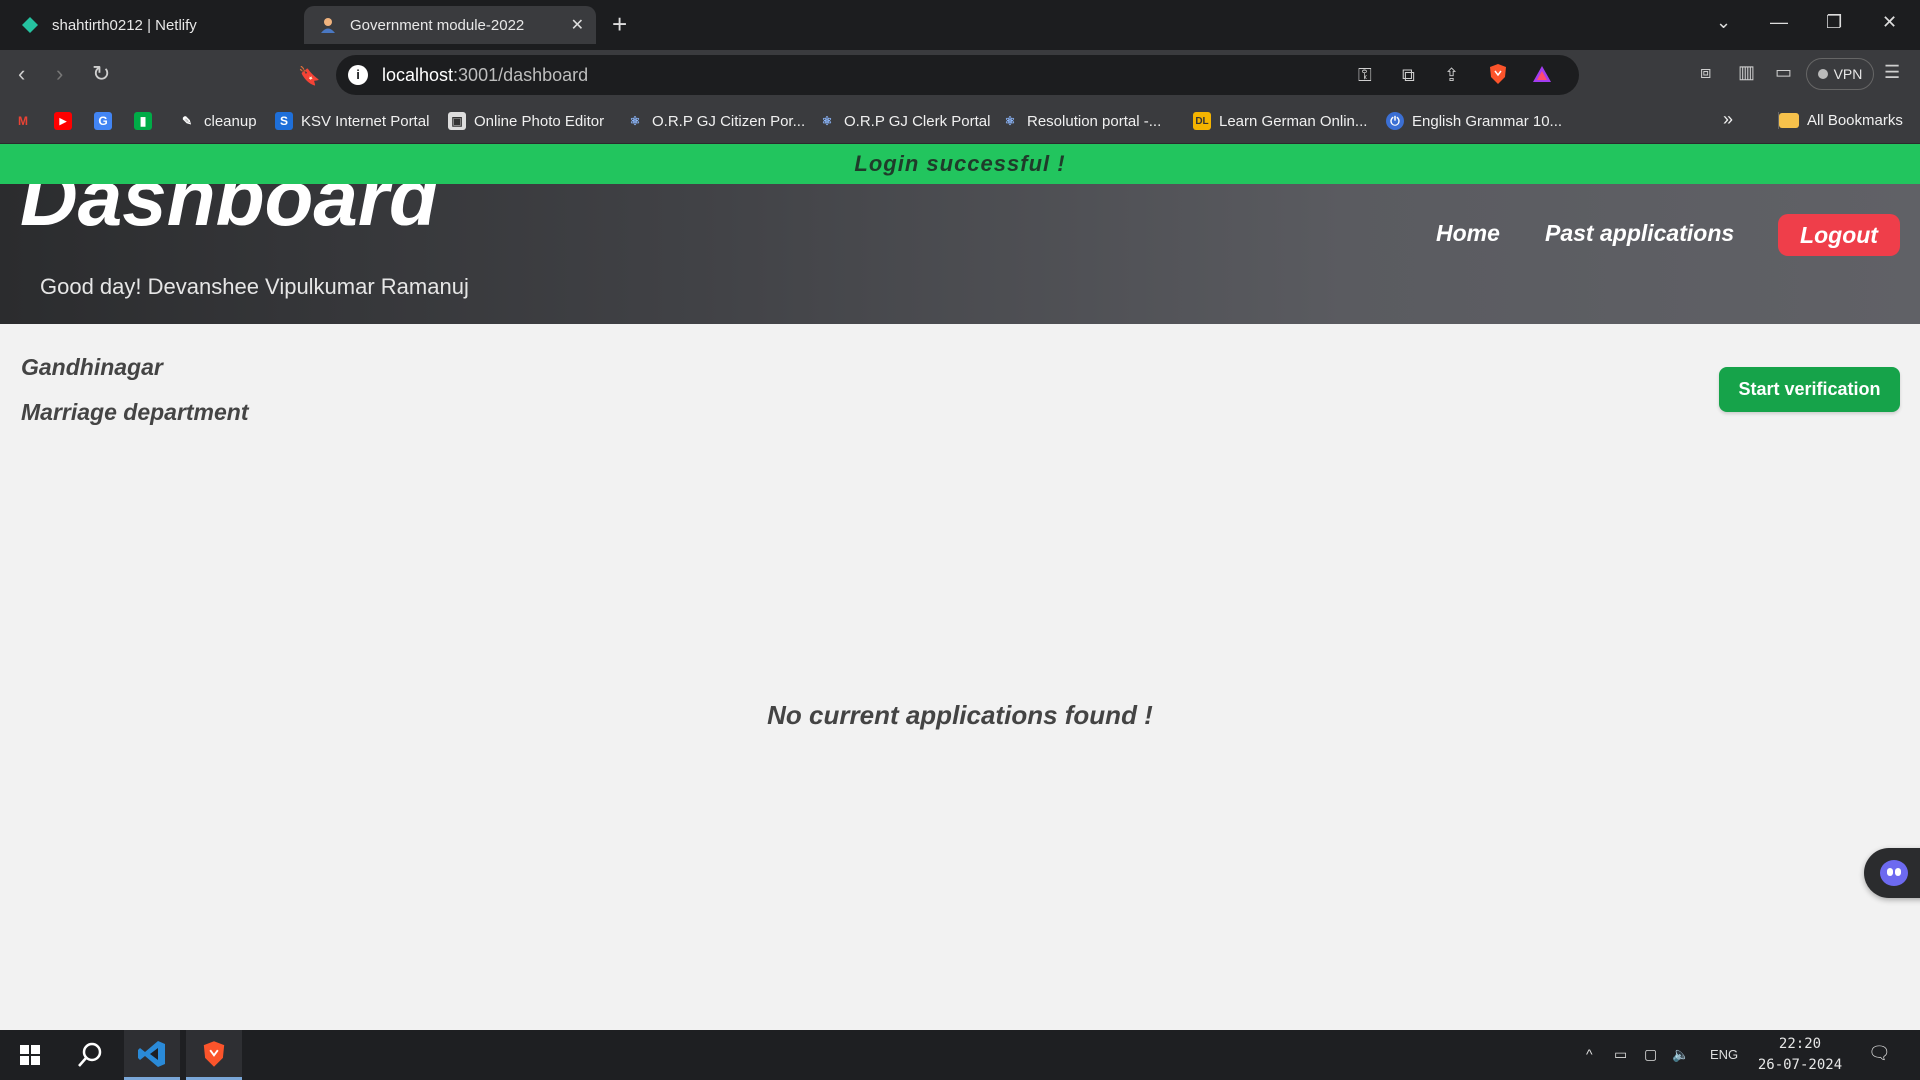 The image size is (1920, 1080). What do you see at coordinates (309, 76) in the screenshot?
I see `bookmark-icon: 🔖` at bounding box center [309, 76].